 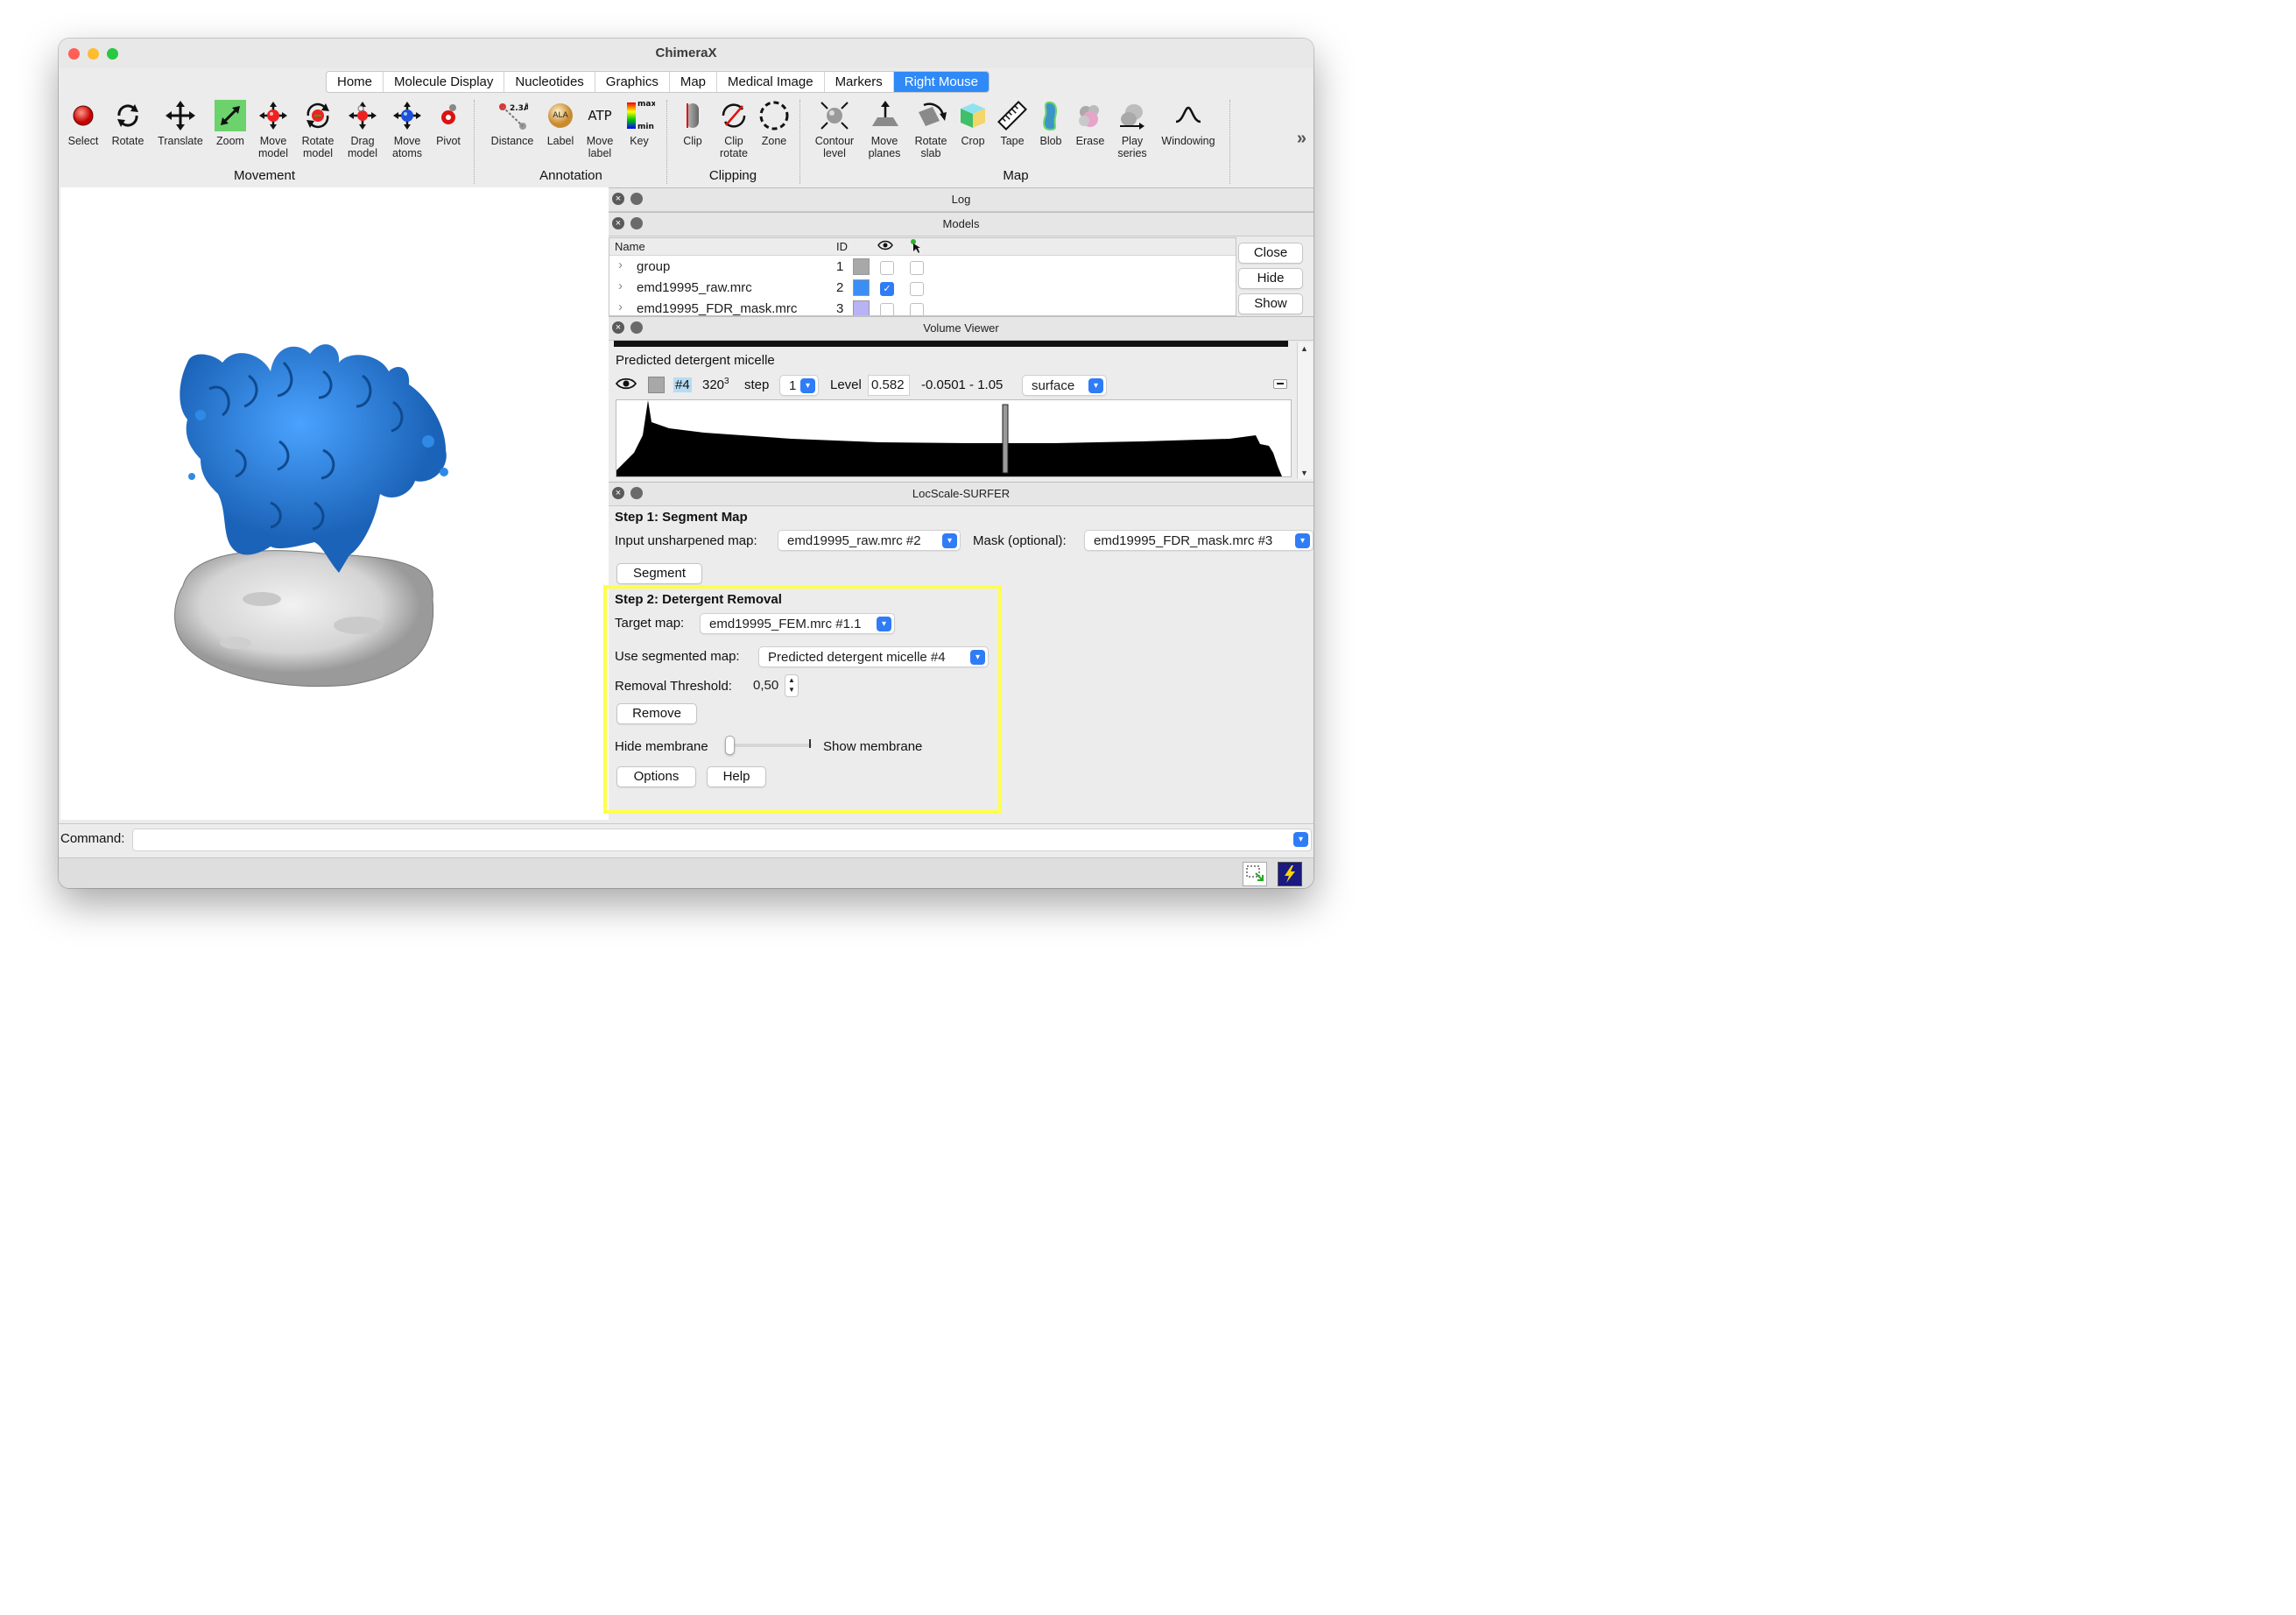 I want to click on models-table-header: Name ID, so click(x=922, y=247).